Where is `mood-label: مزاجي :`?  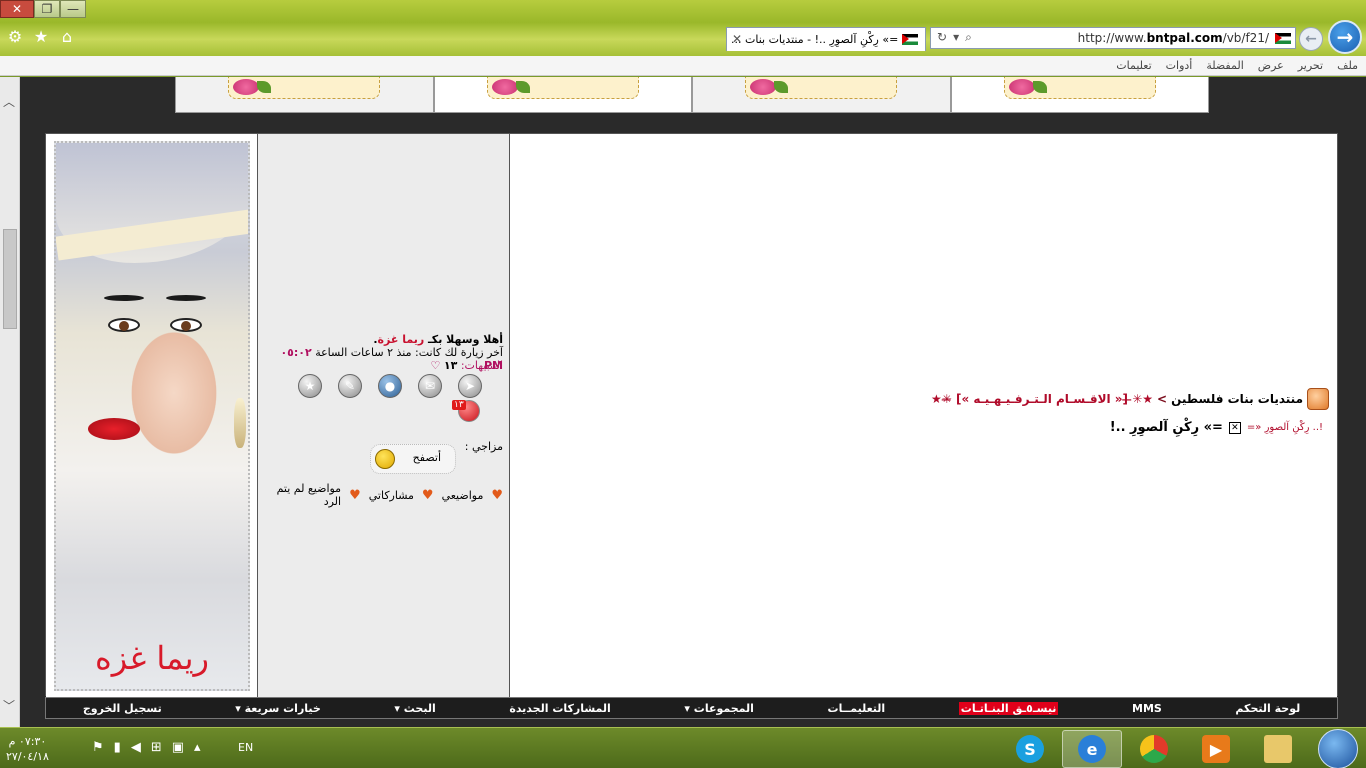
mood-label: مزاجي : is located at coordinates (483, 446).